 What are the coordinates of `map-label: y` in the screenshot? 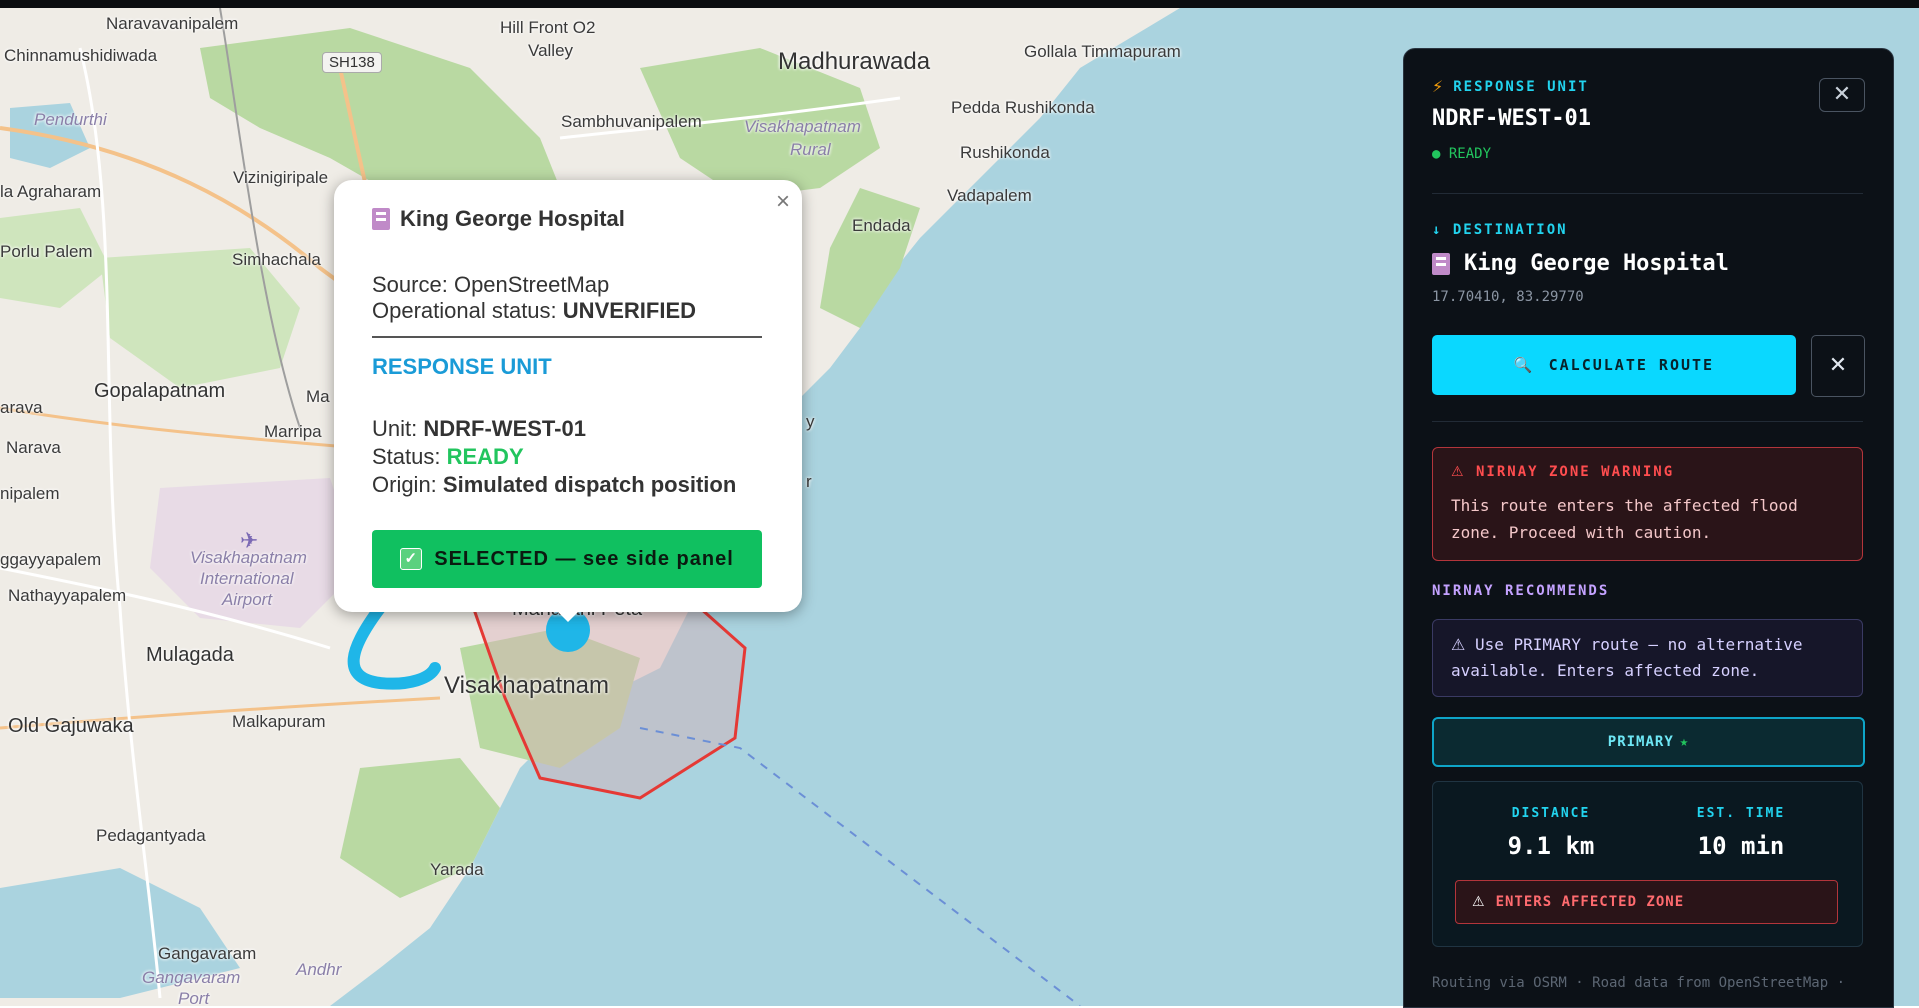 It's located at (810, 421).